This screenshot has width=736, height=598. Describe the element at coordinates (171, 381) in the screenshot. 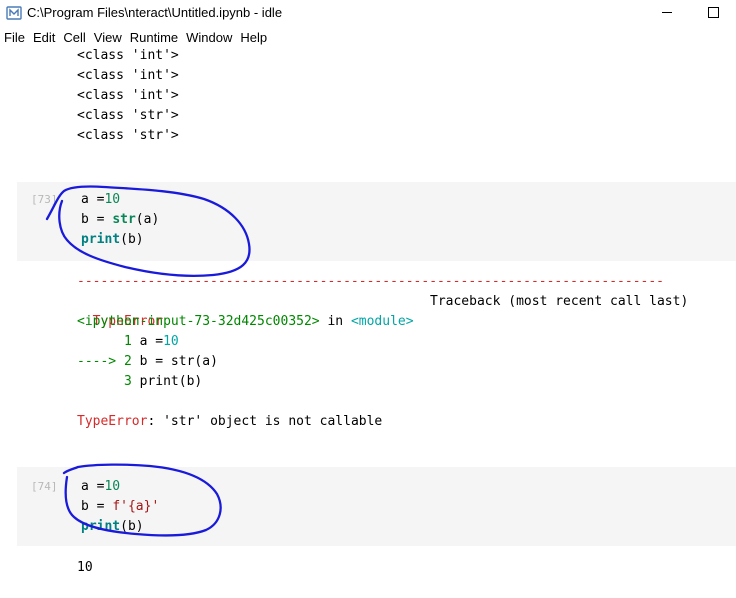

I see `code-text: print(b)` at that location.